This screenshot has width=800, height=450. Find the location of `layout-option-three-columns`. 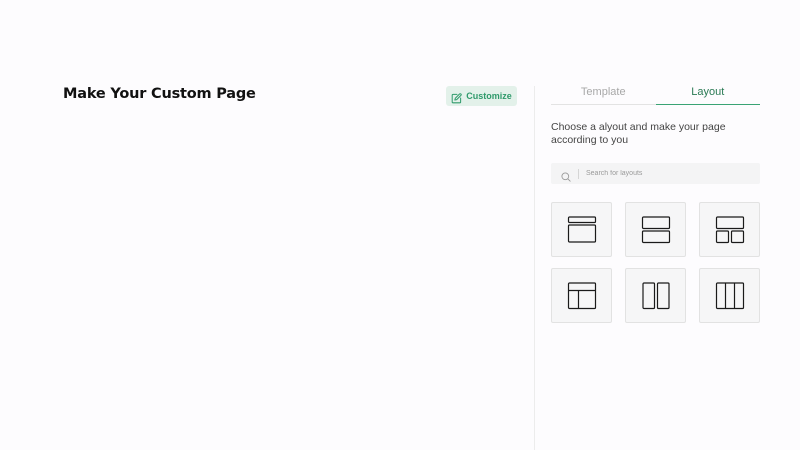

layout-option-three-columns is located at coordinates (729, 295).